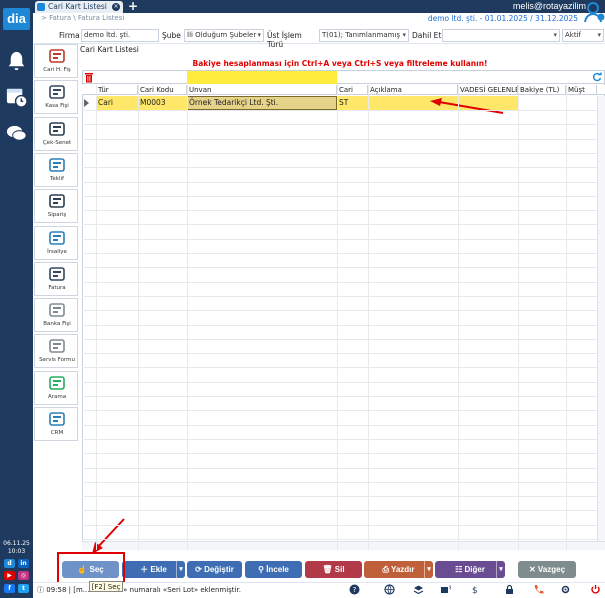 The image size is (605, 598). I want to click on globe-icon, so click(389, 589).